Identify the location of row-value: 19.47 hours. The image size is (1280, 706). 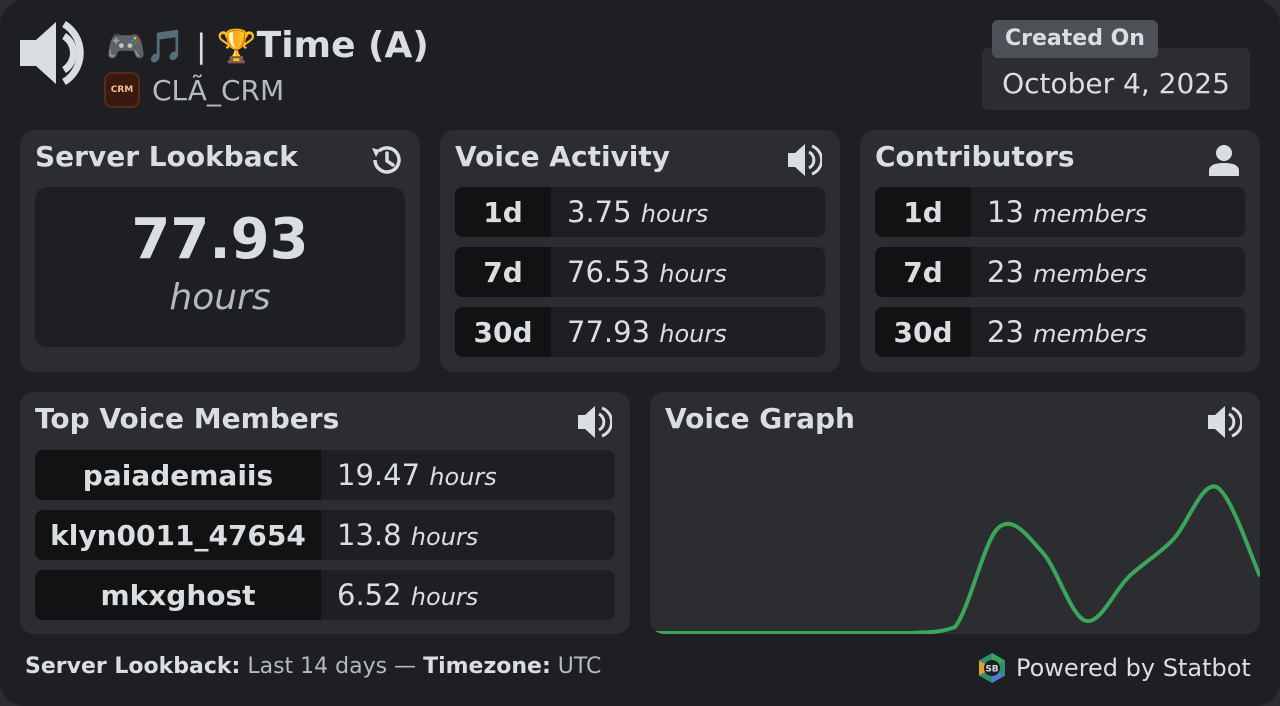
(417, 475).